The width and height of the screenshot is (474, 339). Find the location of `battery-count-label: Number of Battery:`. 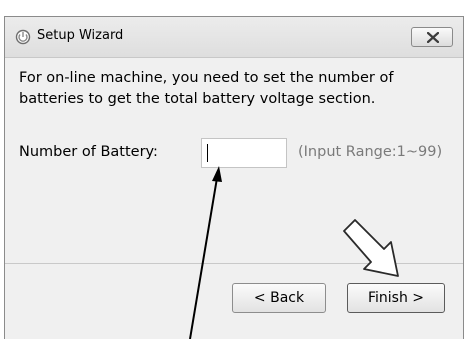

battery-count-label: Number of Battery: is located at coordinates (88, 152).